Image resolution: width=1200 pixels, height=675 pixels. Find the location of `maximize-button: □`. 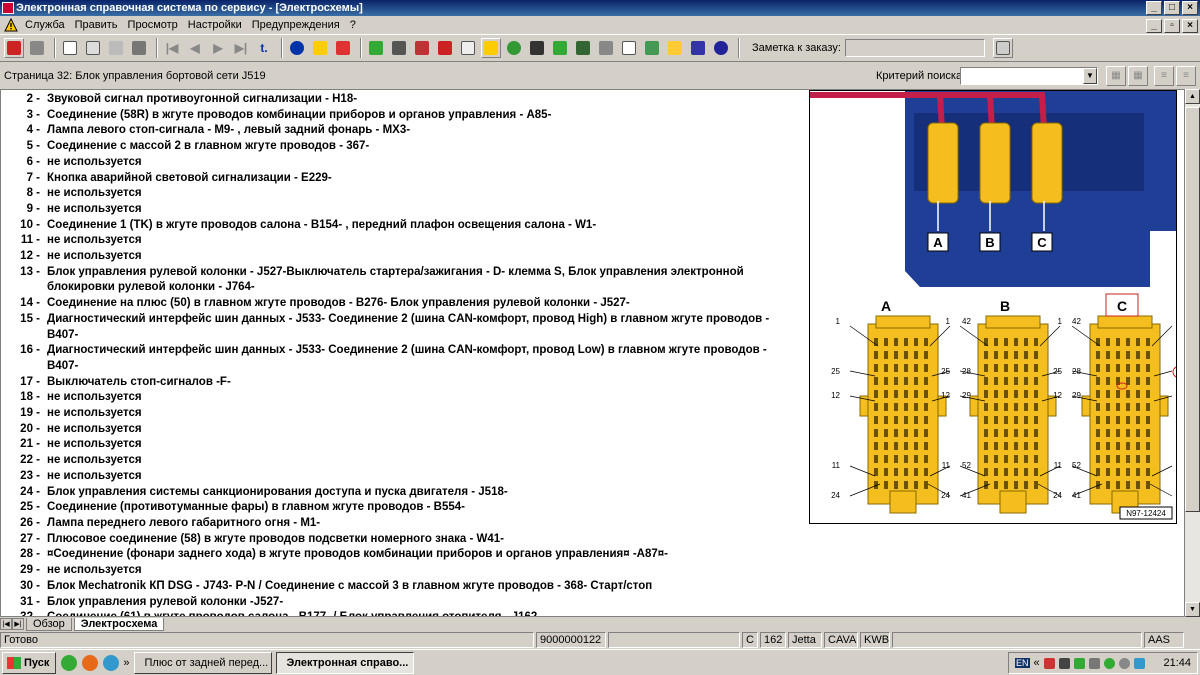

maximize-button: □ is located at coordinates (1172, 8).